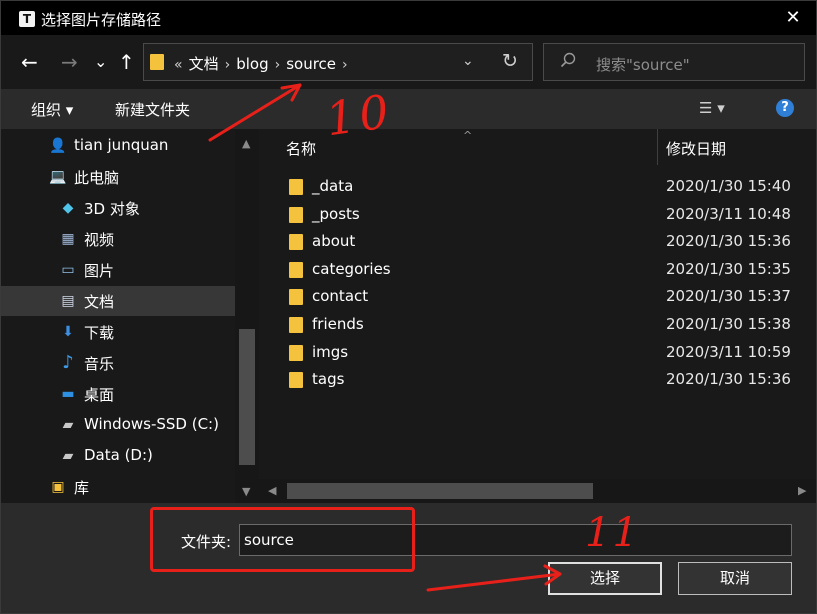 Image resolution: width=817 pixels, height=614 pixels. What do you see at coordinates (333, 186) in the screenshot?
I see `file-name: _data` at bounding box center [333, 186].